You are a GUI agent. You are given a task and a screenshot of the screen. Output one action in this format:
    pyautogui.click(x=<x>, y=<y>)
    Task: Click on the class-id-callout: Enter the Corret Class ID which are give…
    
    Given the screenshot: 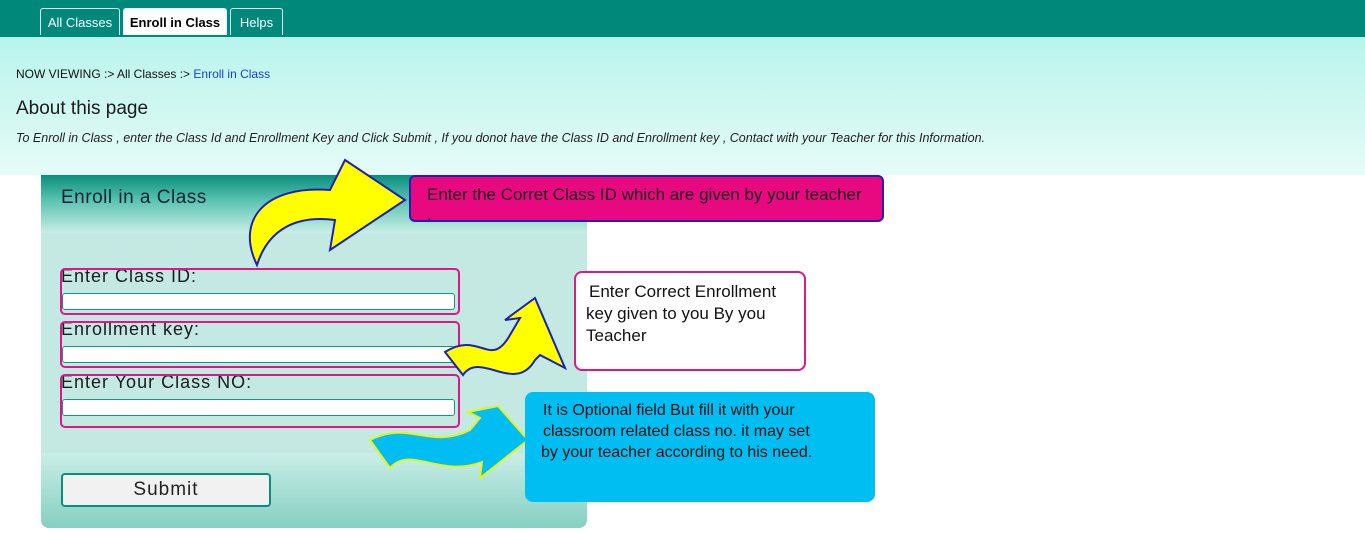 What is the action you would take?
    pyautogui.click(x=646, y=199)
    